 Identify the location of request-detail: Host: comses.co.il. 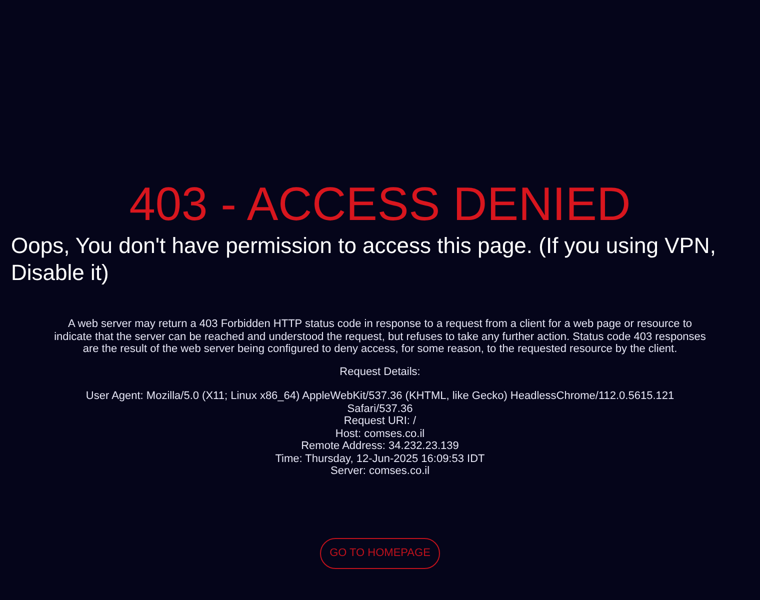
(380, 434).